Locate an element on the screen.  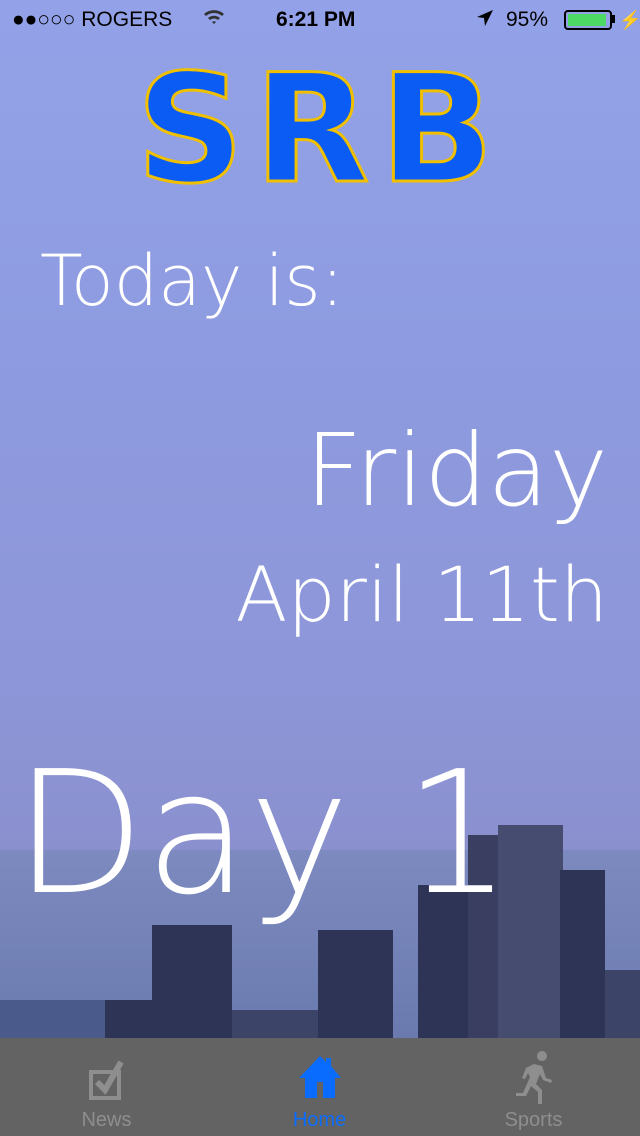
runner-icon is located at coordinates (533, 1077).